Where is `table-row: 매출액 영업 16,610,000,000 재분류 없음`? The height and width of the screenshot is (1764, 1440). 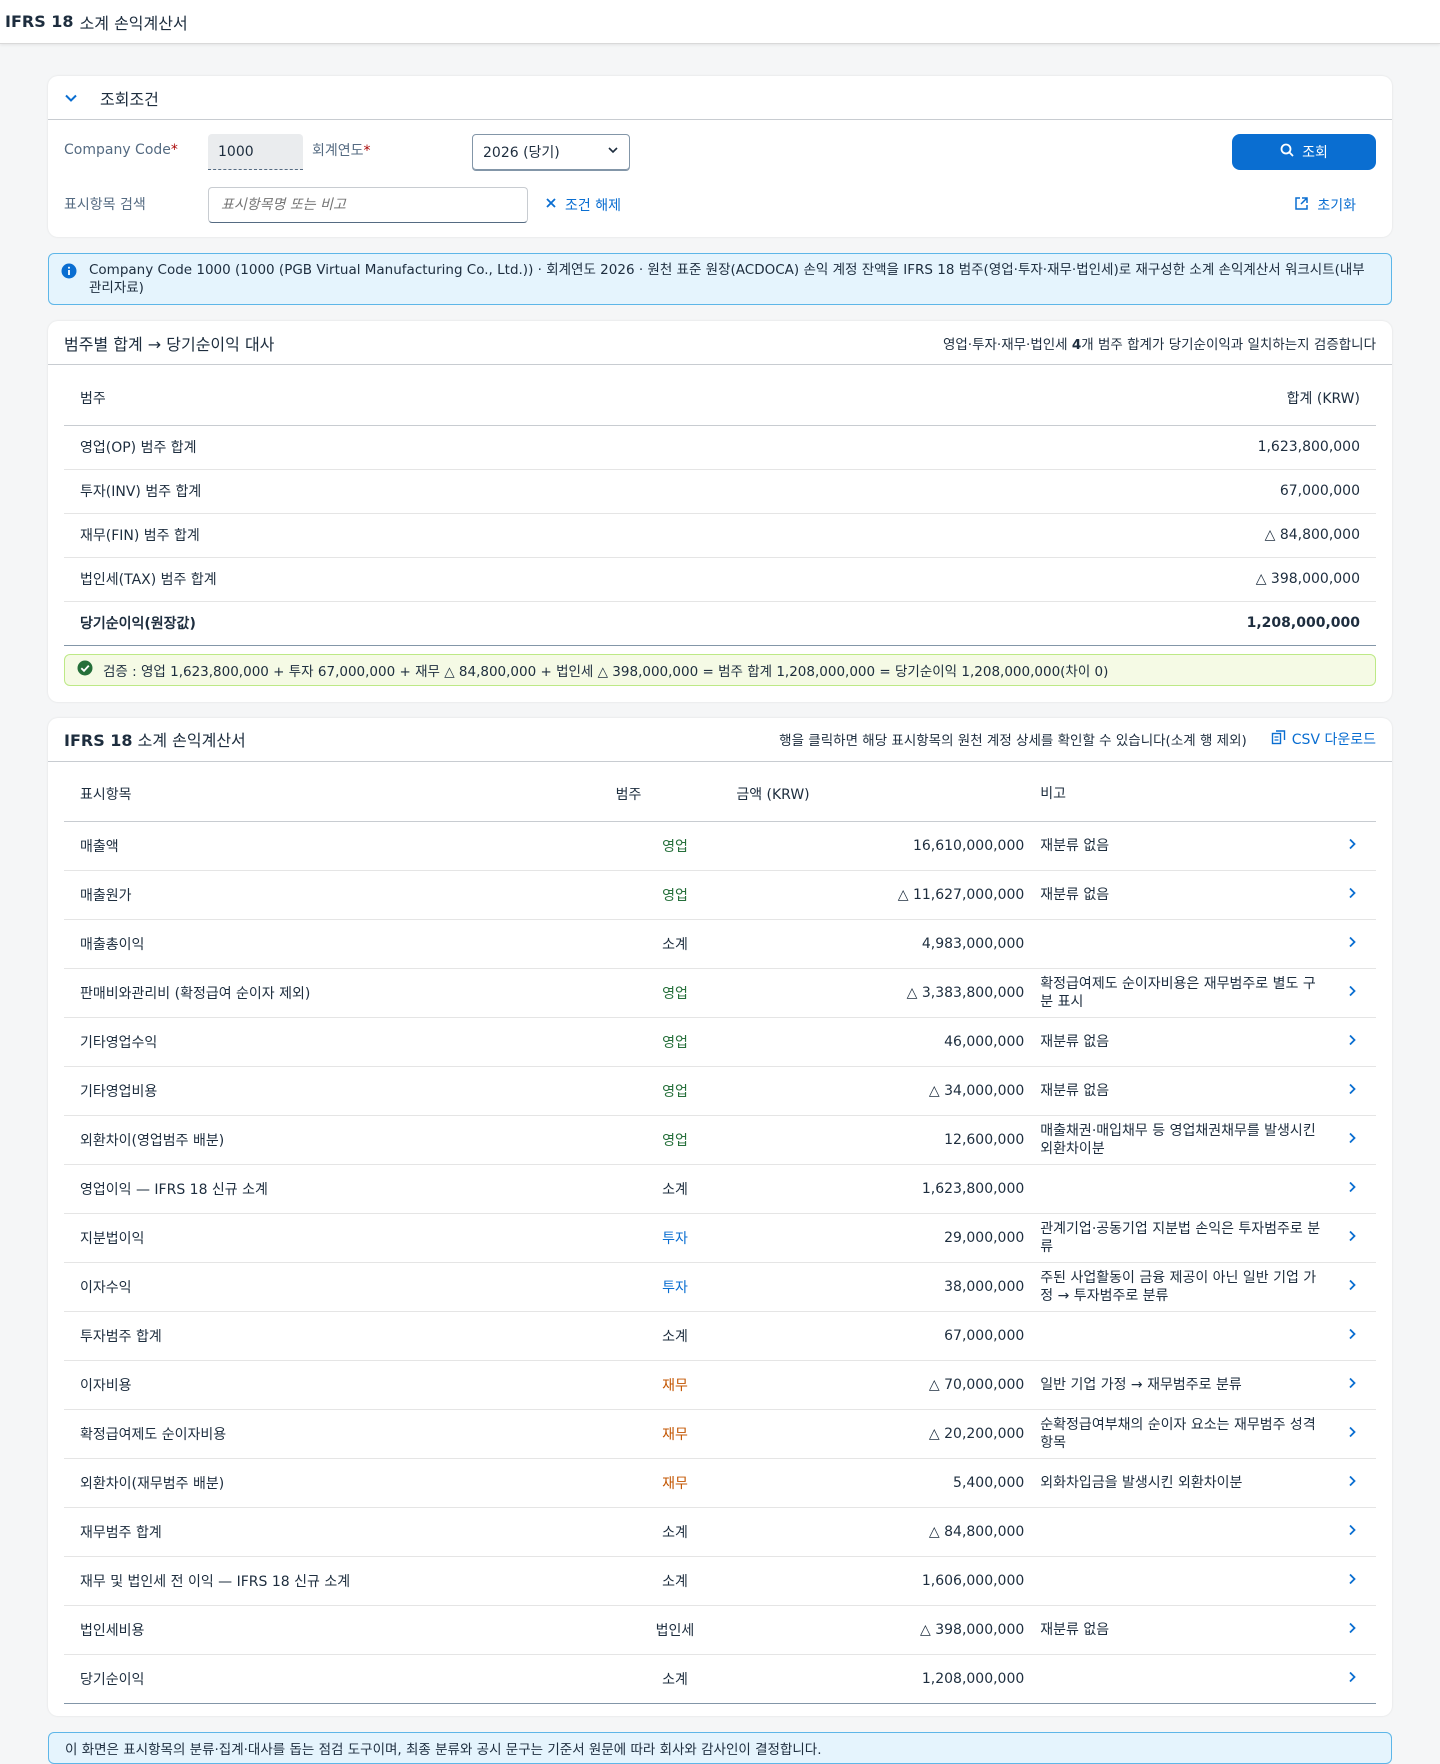 table-row: 매출액 영업 16,610,000,000 재분류 없음 is located at coordinates (720, 846).